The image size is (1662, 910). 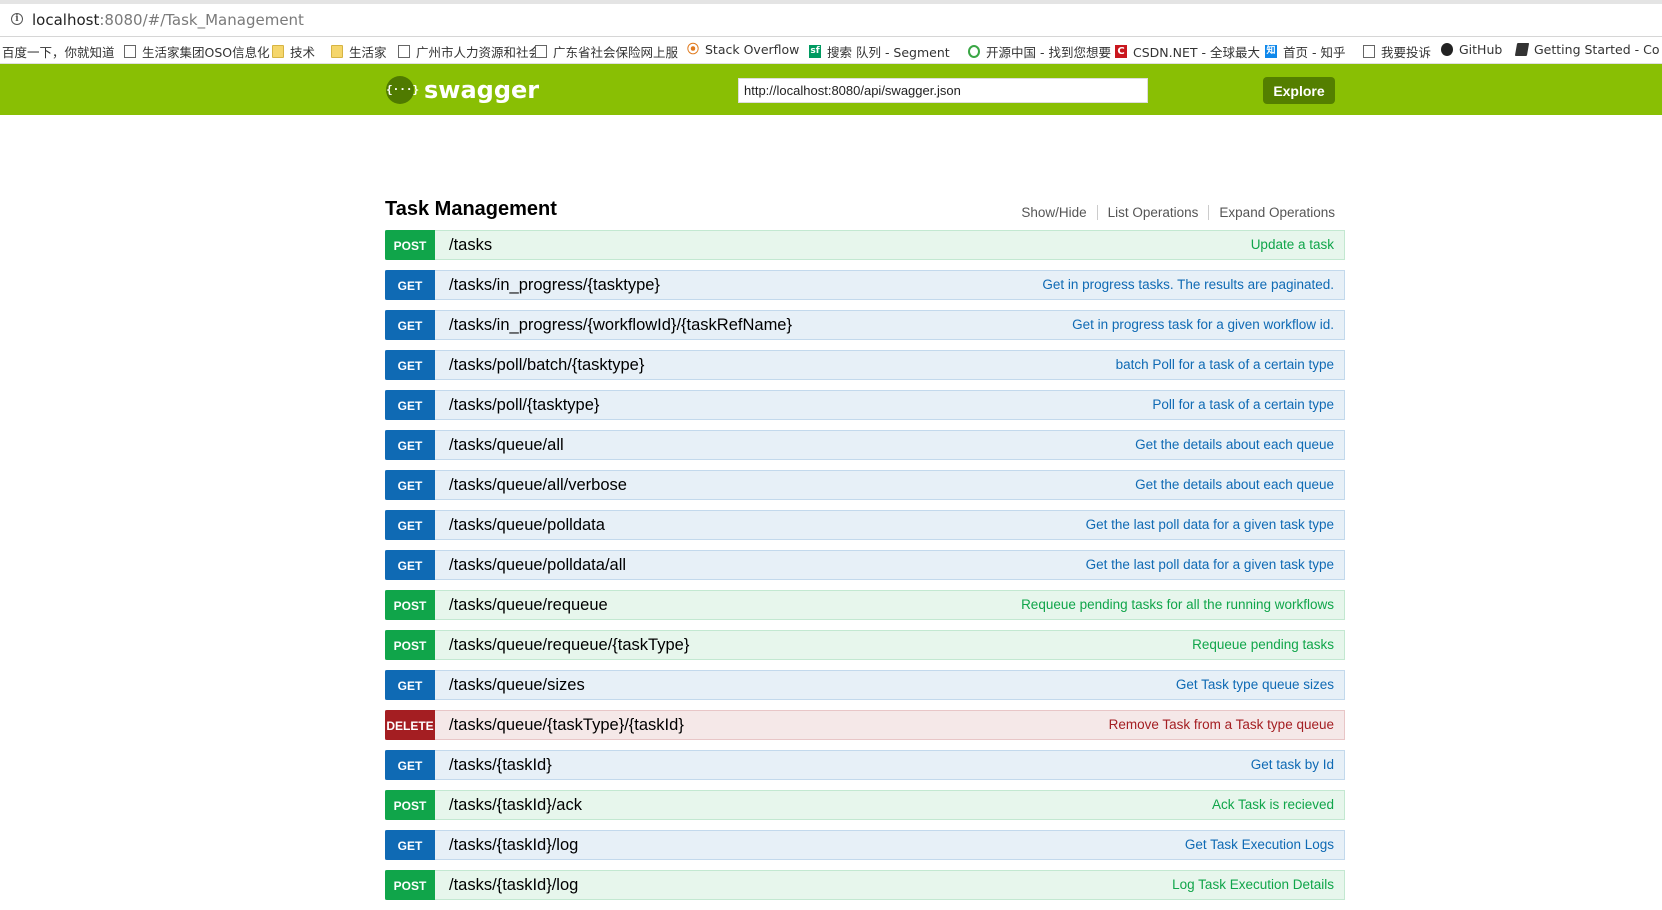 I want to click on bookmark-item: Getting Started - Co, so click(x=1586, y=49).